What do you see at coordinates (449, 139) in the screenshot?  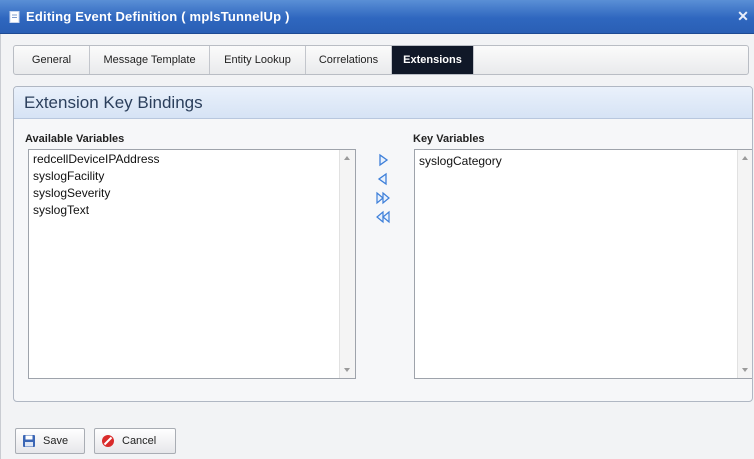 I see `key-variables-label: Key Variables` at bounding box center [449, 139].